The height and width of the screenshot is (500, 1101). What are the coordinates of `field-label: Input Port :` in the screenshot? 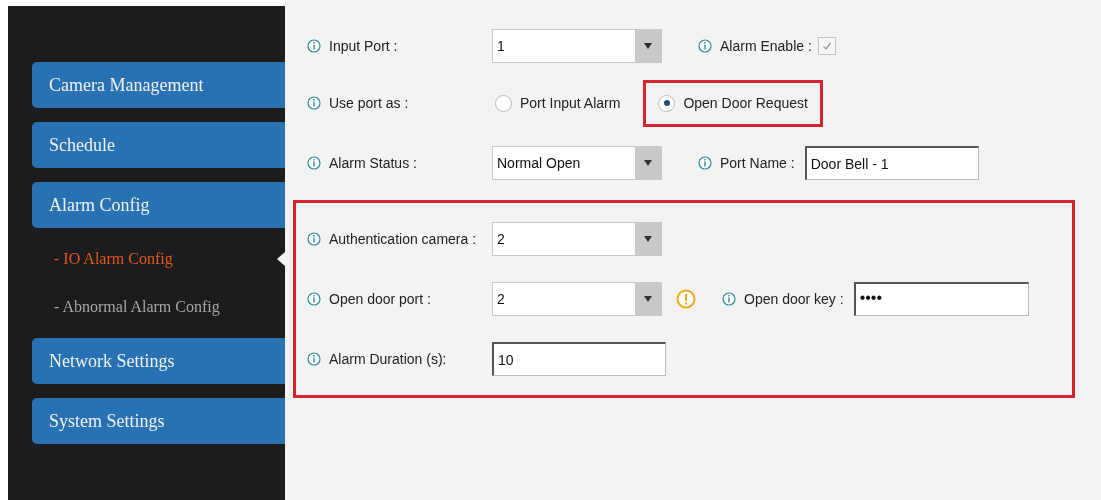 It's located at (364, 46).